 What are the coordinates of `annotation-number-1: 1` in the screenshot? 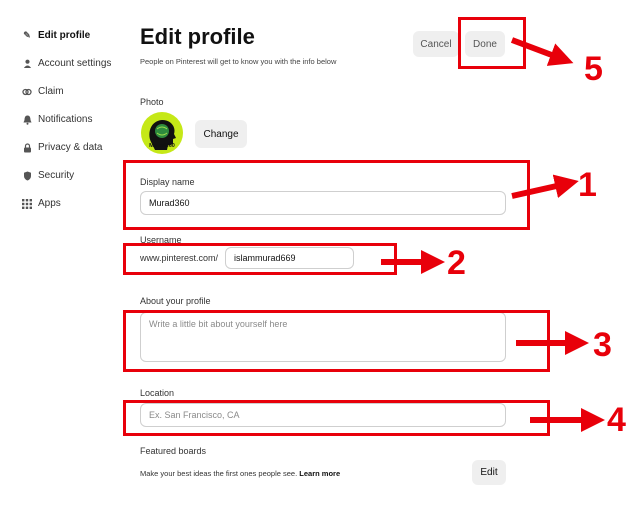 It's located at (587, 185).